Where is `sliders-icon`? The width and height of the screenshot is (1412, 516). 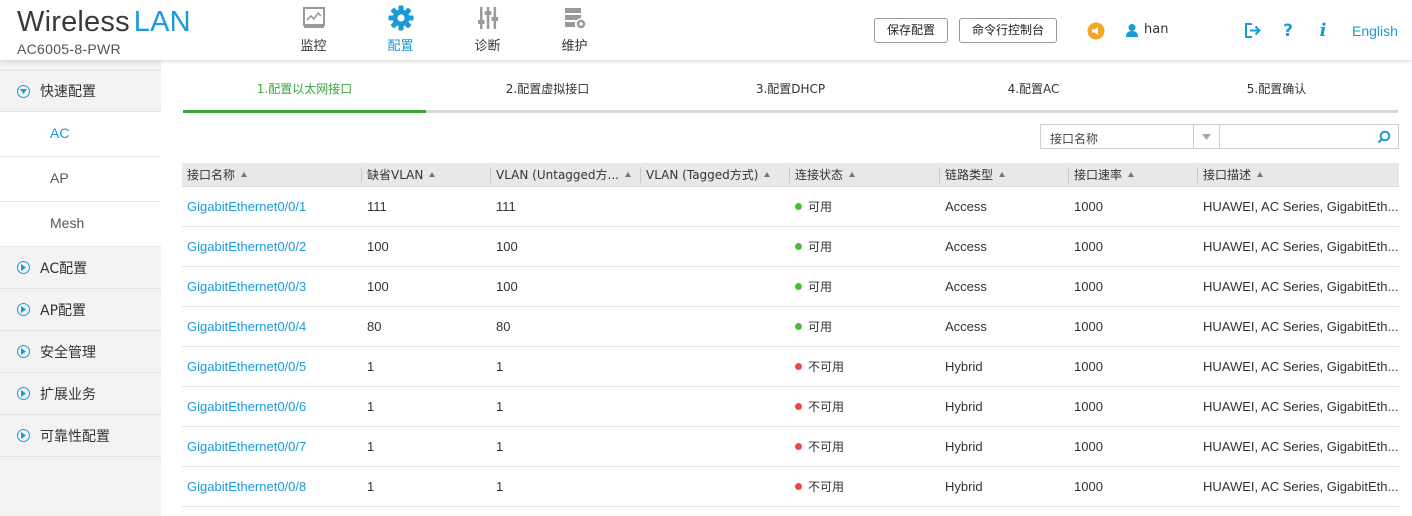
sliders-icon is located at coordinates (487, 18).